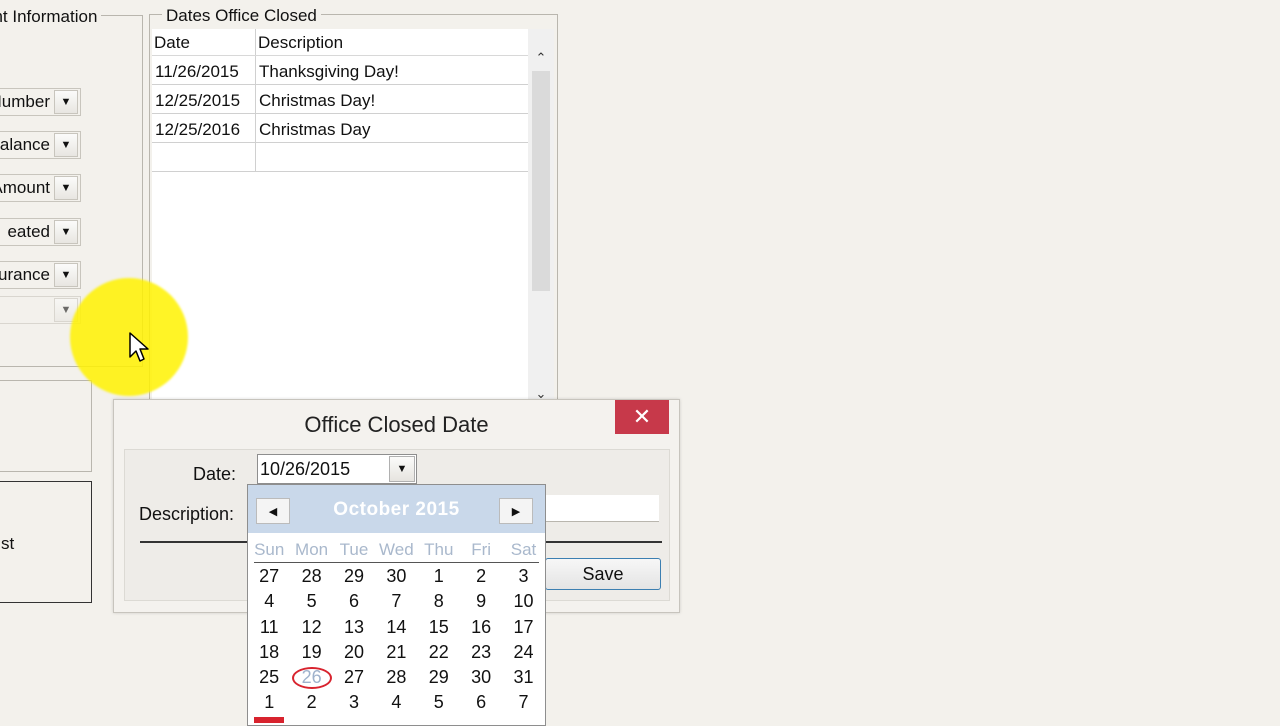 Image resolution: width=1280 pixels, height=726 pixels. Describe the element at coordinates (311, 677) in the screenshot. I see `calendar-day: 26` at that location.